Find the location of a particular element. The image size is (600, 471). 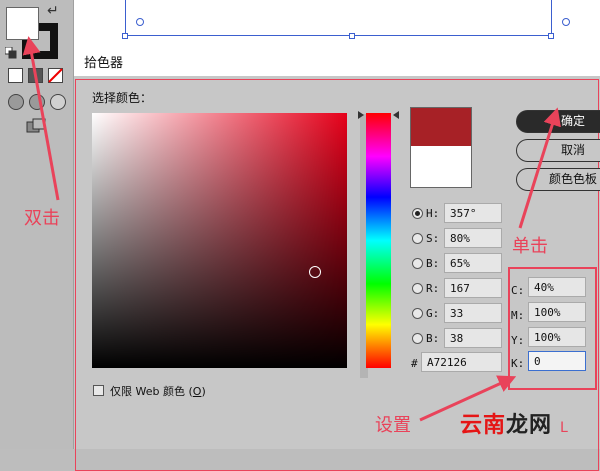

double-click-annotation: 双击 is located at coordinates (42, 218).